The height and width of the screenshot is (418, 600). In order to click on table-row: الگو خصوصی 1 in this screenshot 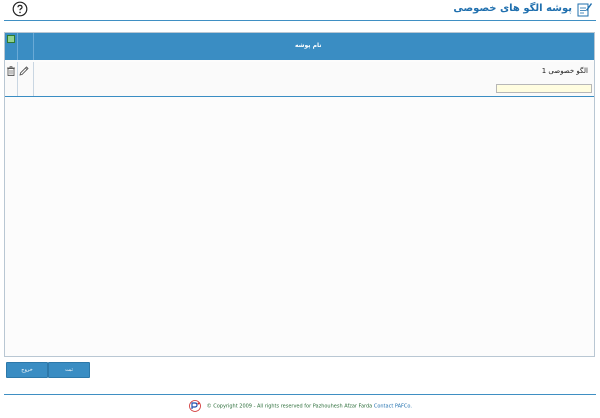, I will do `click(299, 79)`.